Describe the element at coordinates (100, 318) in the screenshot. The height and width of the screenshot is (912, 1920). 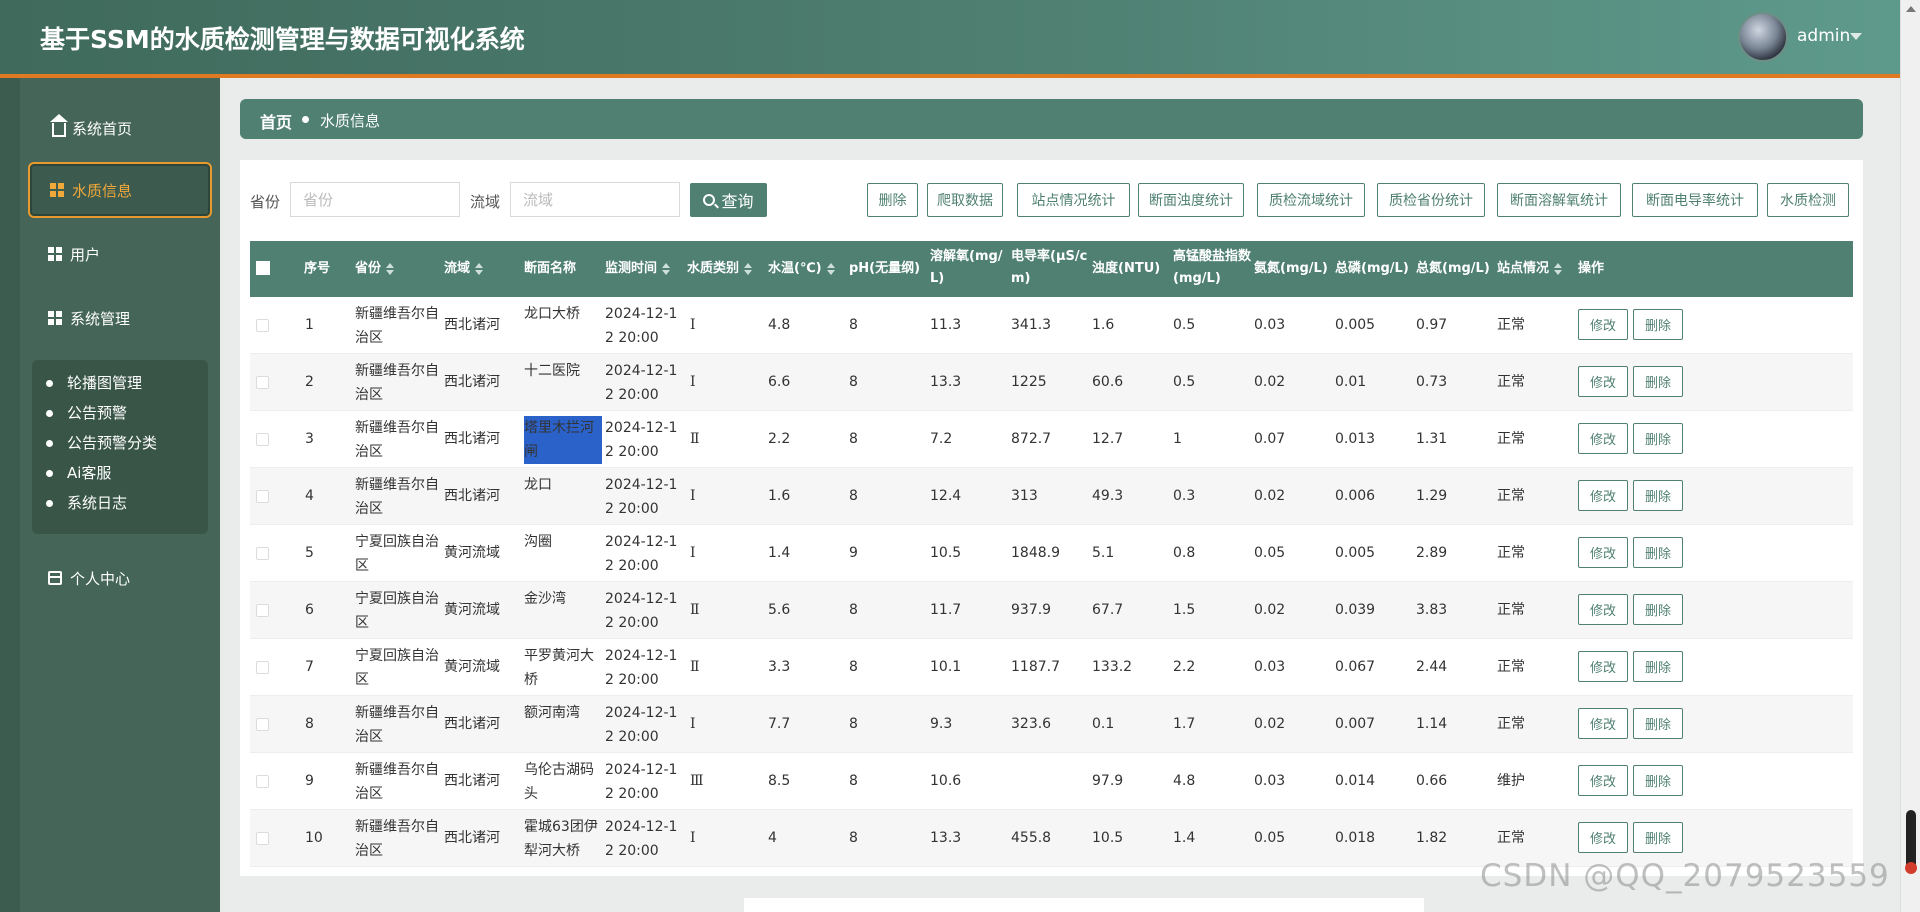
I see `sidebar-item-label: 系统管理` at that location.